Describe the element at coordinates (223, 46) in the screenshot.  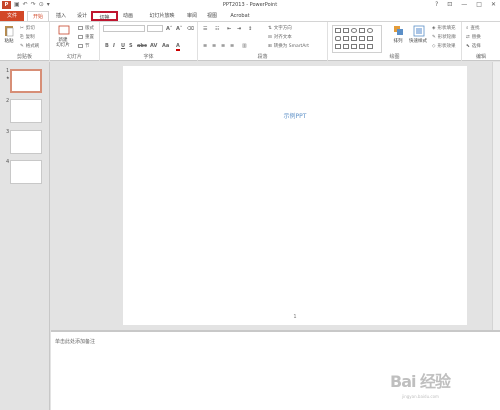
I see `align-right-icon: ≡` at that location.